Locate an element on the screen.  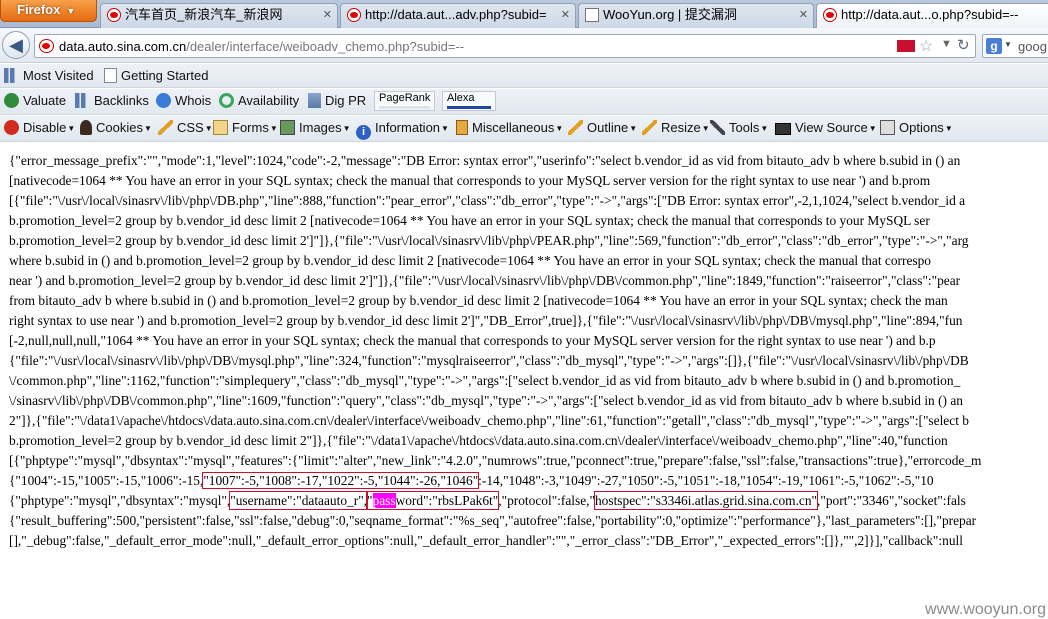
search-bar: g ▼ goog is located at coordinates (1015, 46).